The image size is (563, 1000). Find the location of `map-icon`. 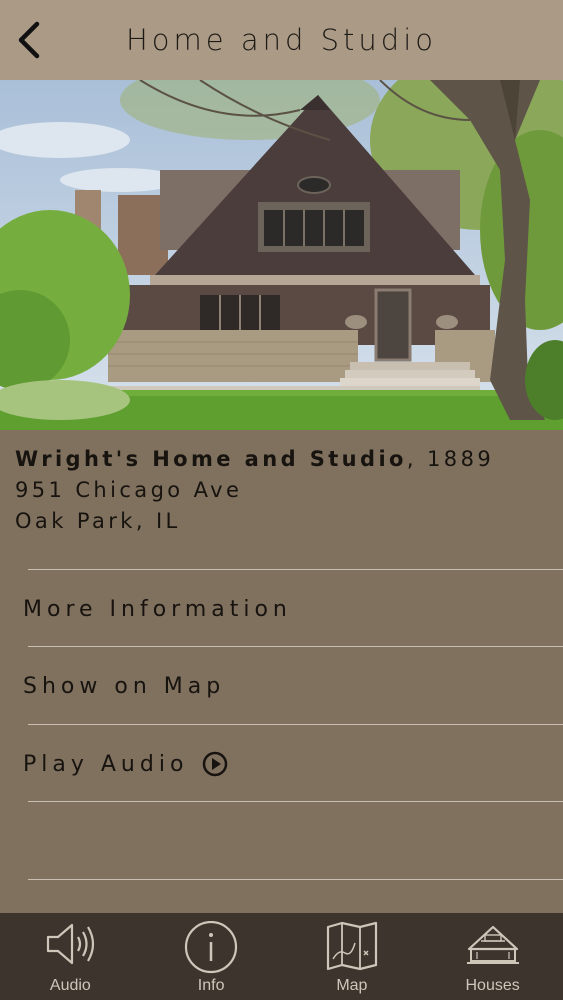

map-icon is located at coordinates (352, 948).